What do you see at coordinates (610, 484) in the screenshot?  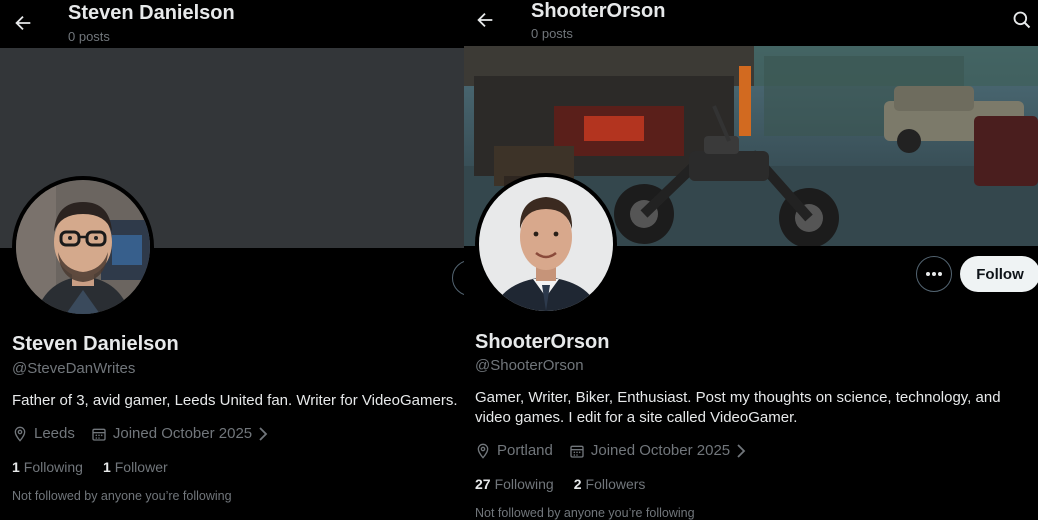 I see `followers-link: 2 Followers` at bounding box center [610, 484].